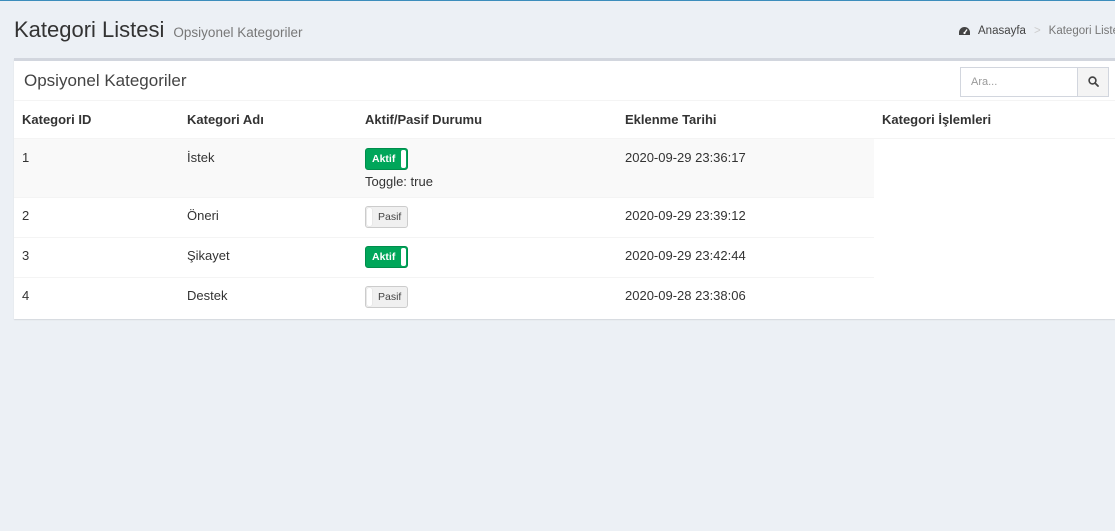 The width and height of the screenshot is (1115, 531). I want to click on table-row: 4 Destek Pasif 2020-09-28 23:38:06, so click(564, 296).